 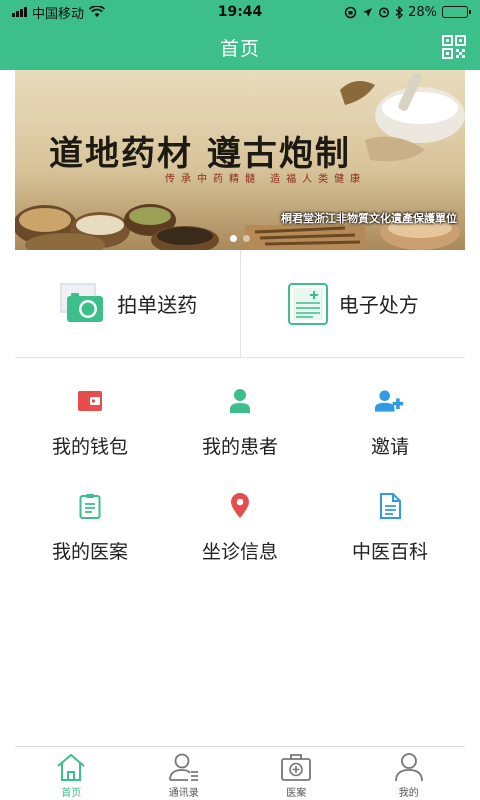 I want to click on tab-profile: 我的, so click(x=409, y=773).